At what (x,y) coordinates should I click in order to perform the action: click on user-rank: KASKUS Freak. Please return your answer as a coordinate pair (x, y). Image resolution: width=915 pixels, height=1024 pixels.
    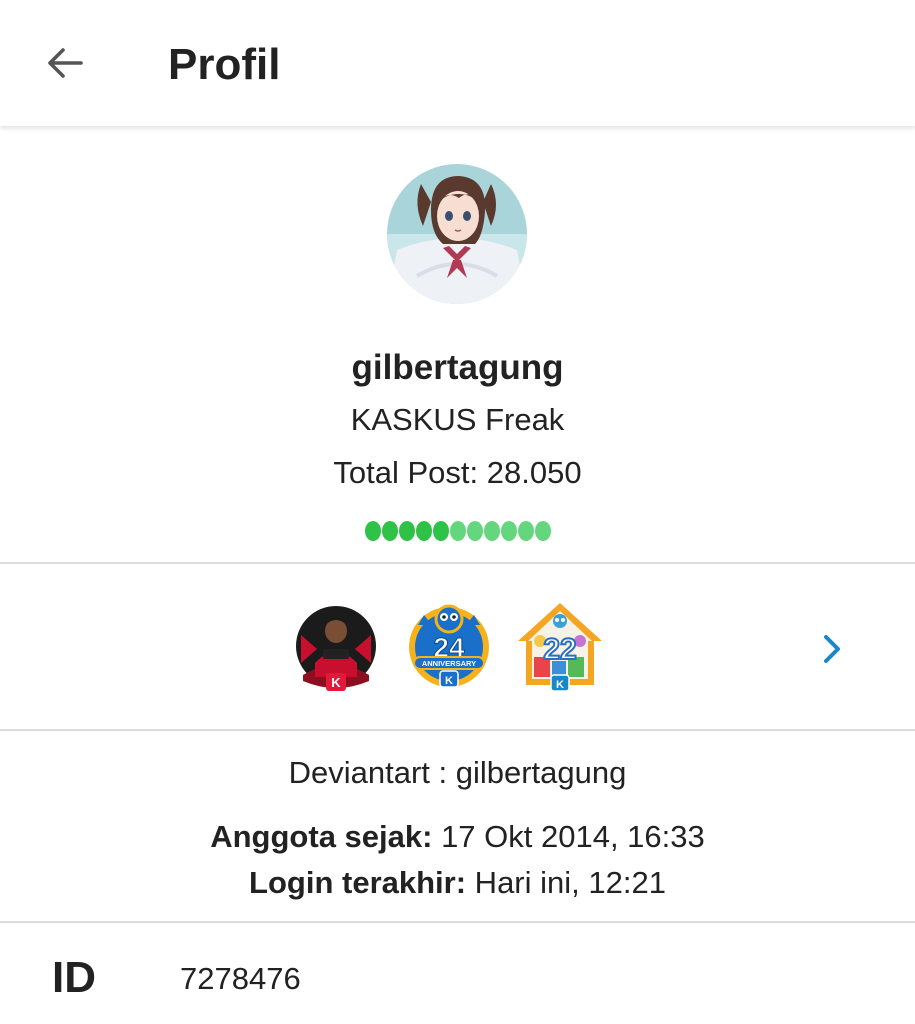
    Looking at the image, I should click on (457, 419).